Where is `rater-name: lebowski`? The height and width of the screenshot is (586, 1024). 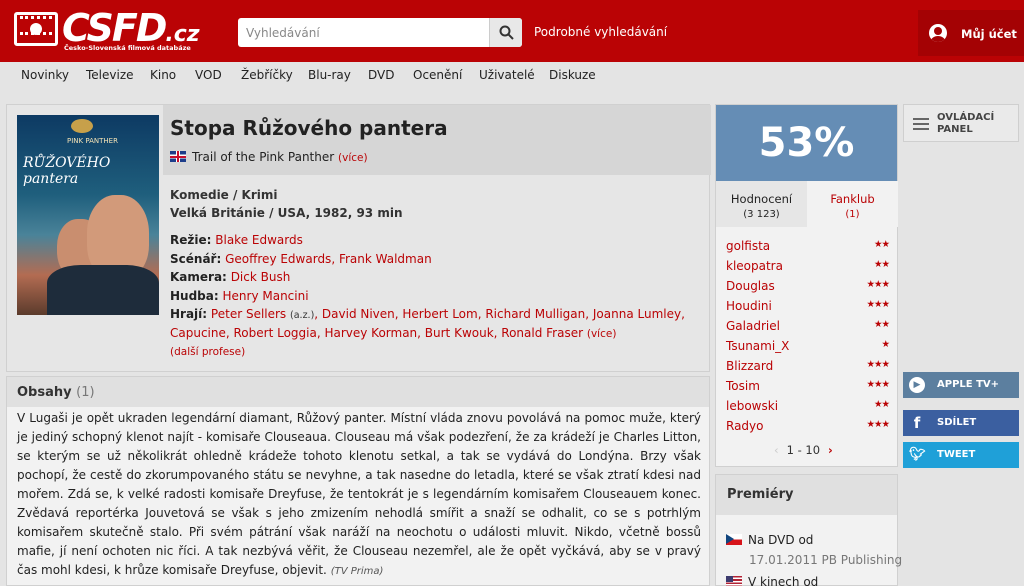 rater-name: lebowski is located at coordinates (752, 406).